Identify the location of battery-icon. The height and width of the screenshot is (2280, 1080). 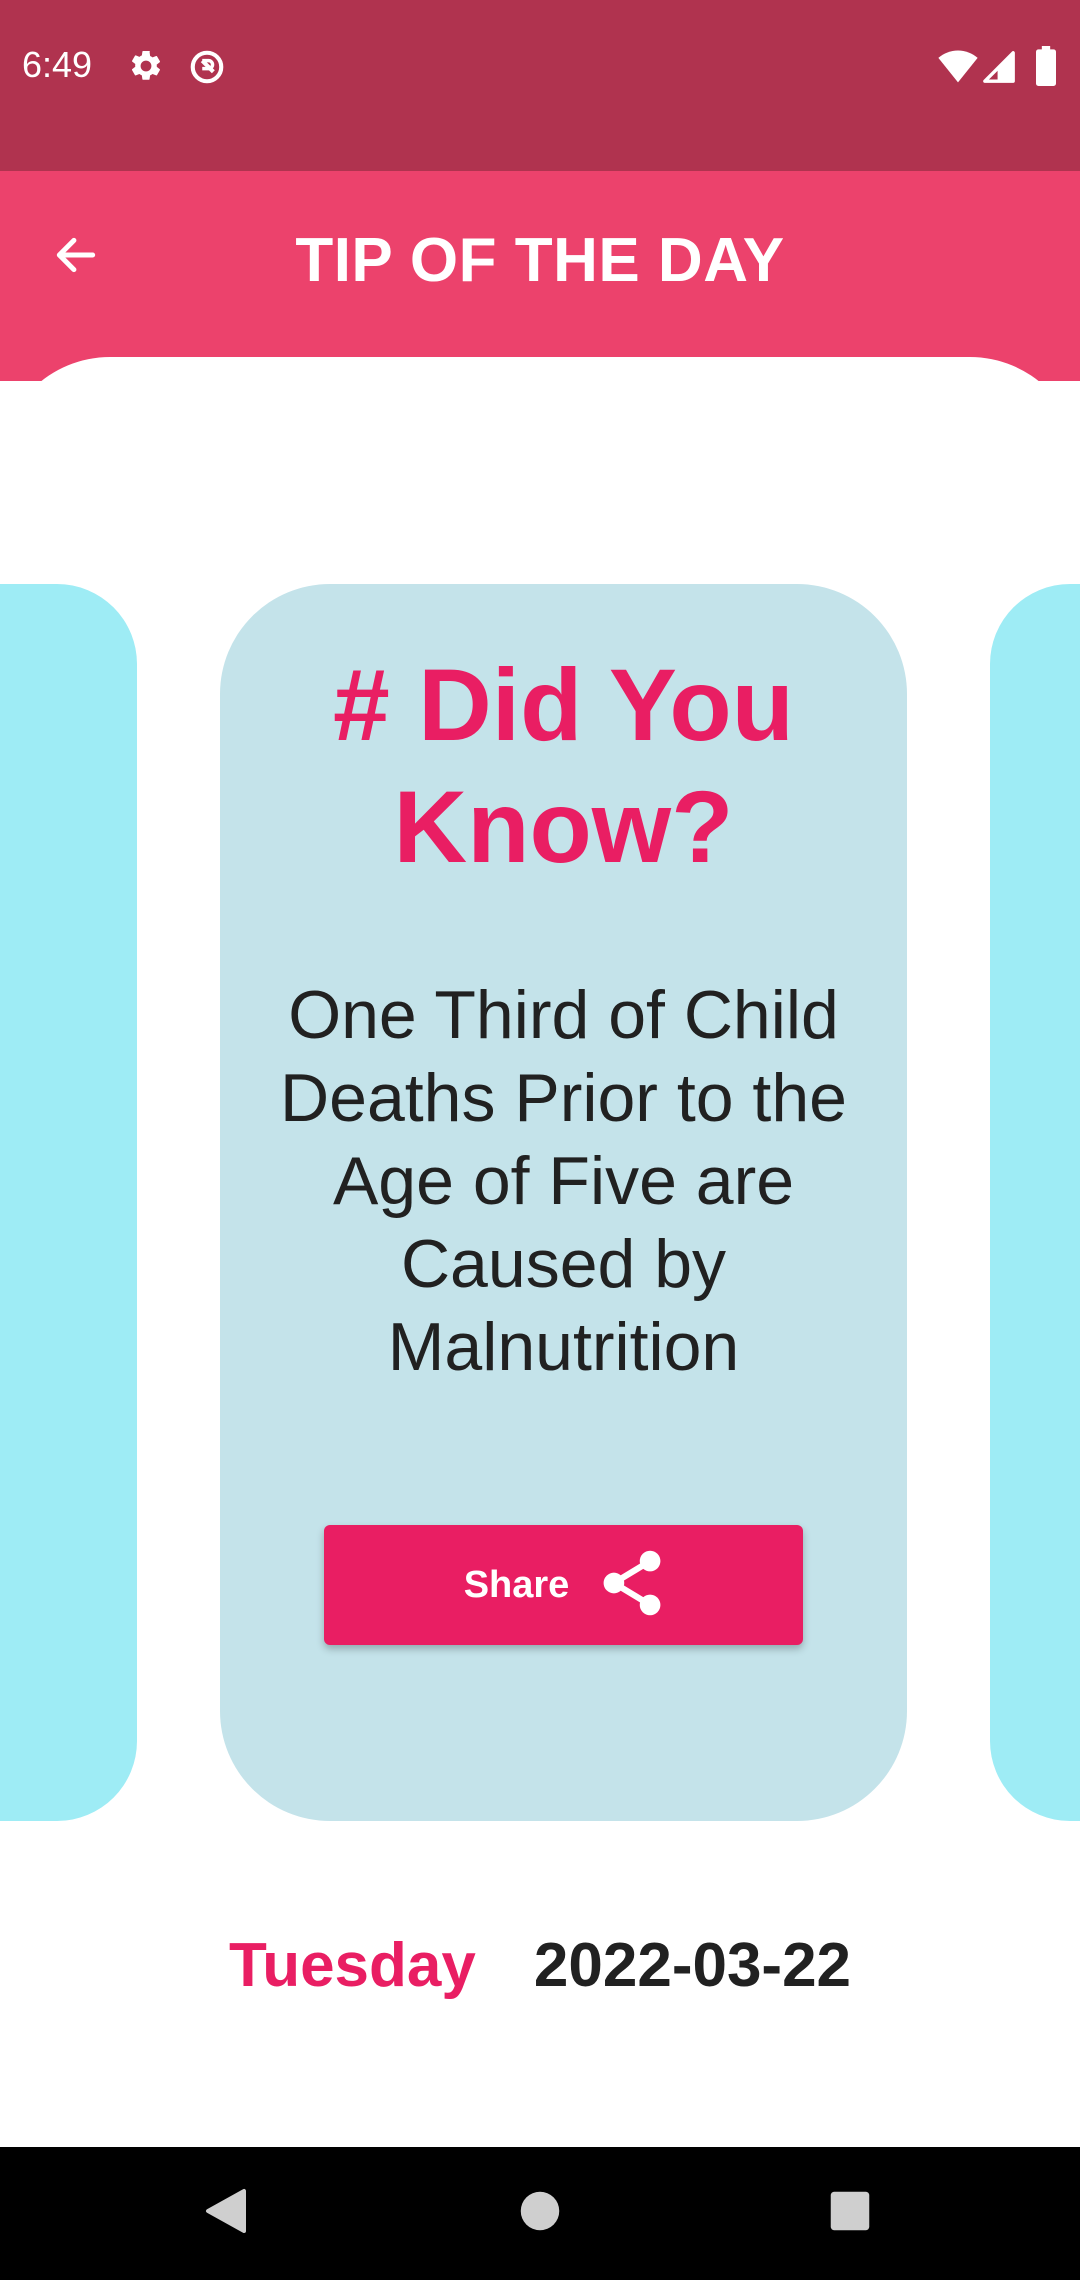
(1046, 66).